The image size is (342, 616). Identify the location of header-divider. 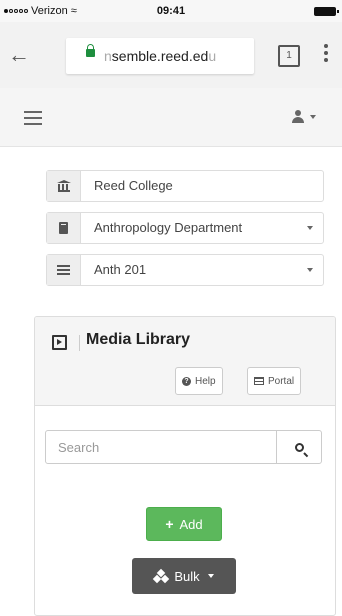
(79, 343).